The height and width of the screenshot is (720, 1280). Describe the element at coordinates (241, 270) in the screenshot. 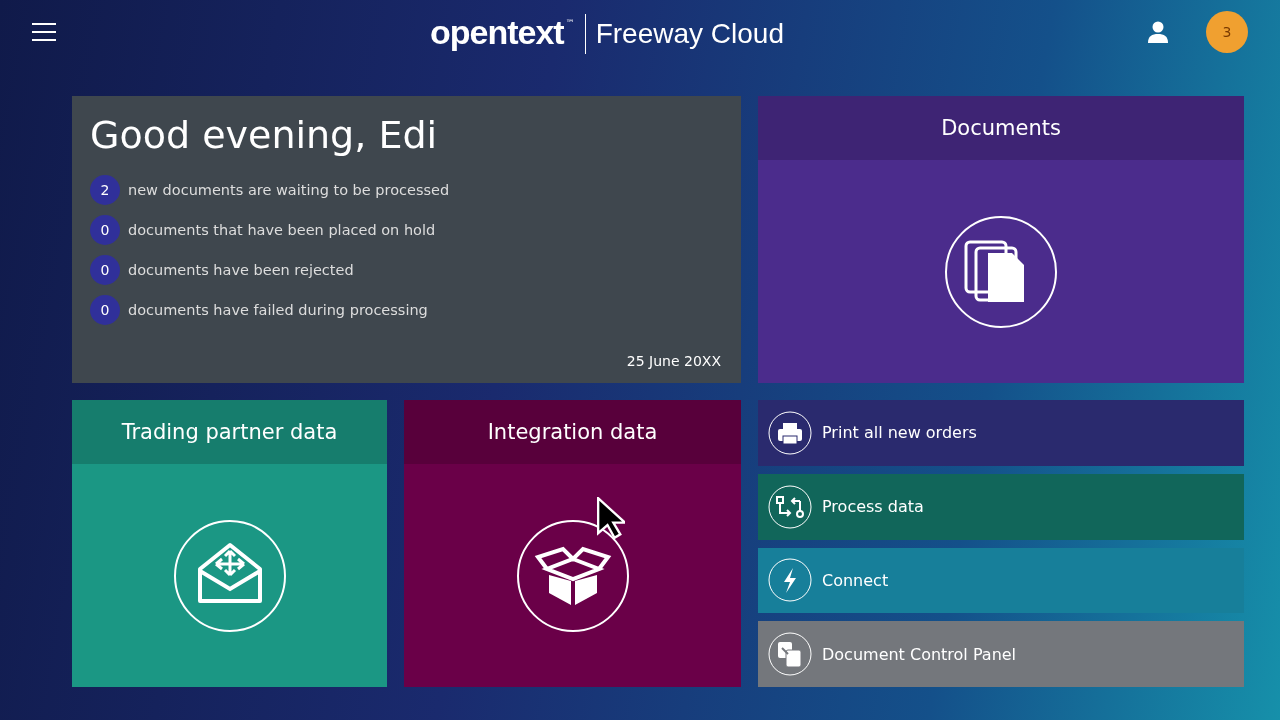

I see `stat-text: documents have been rejected` at that location.